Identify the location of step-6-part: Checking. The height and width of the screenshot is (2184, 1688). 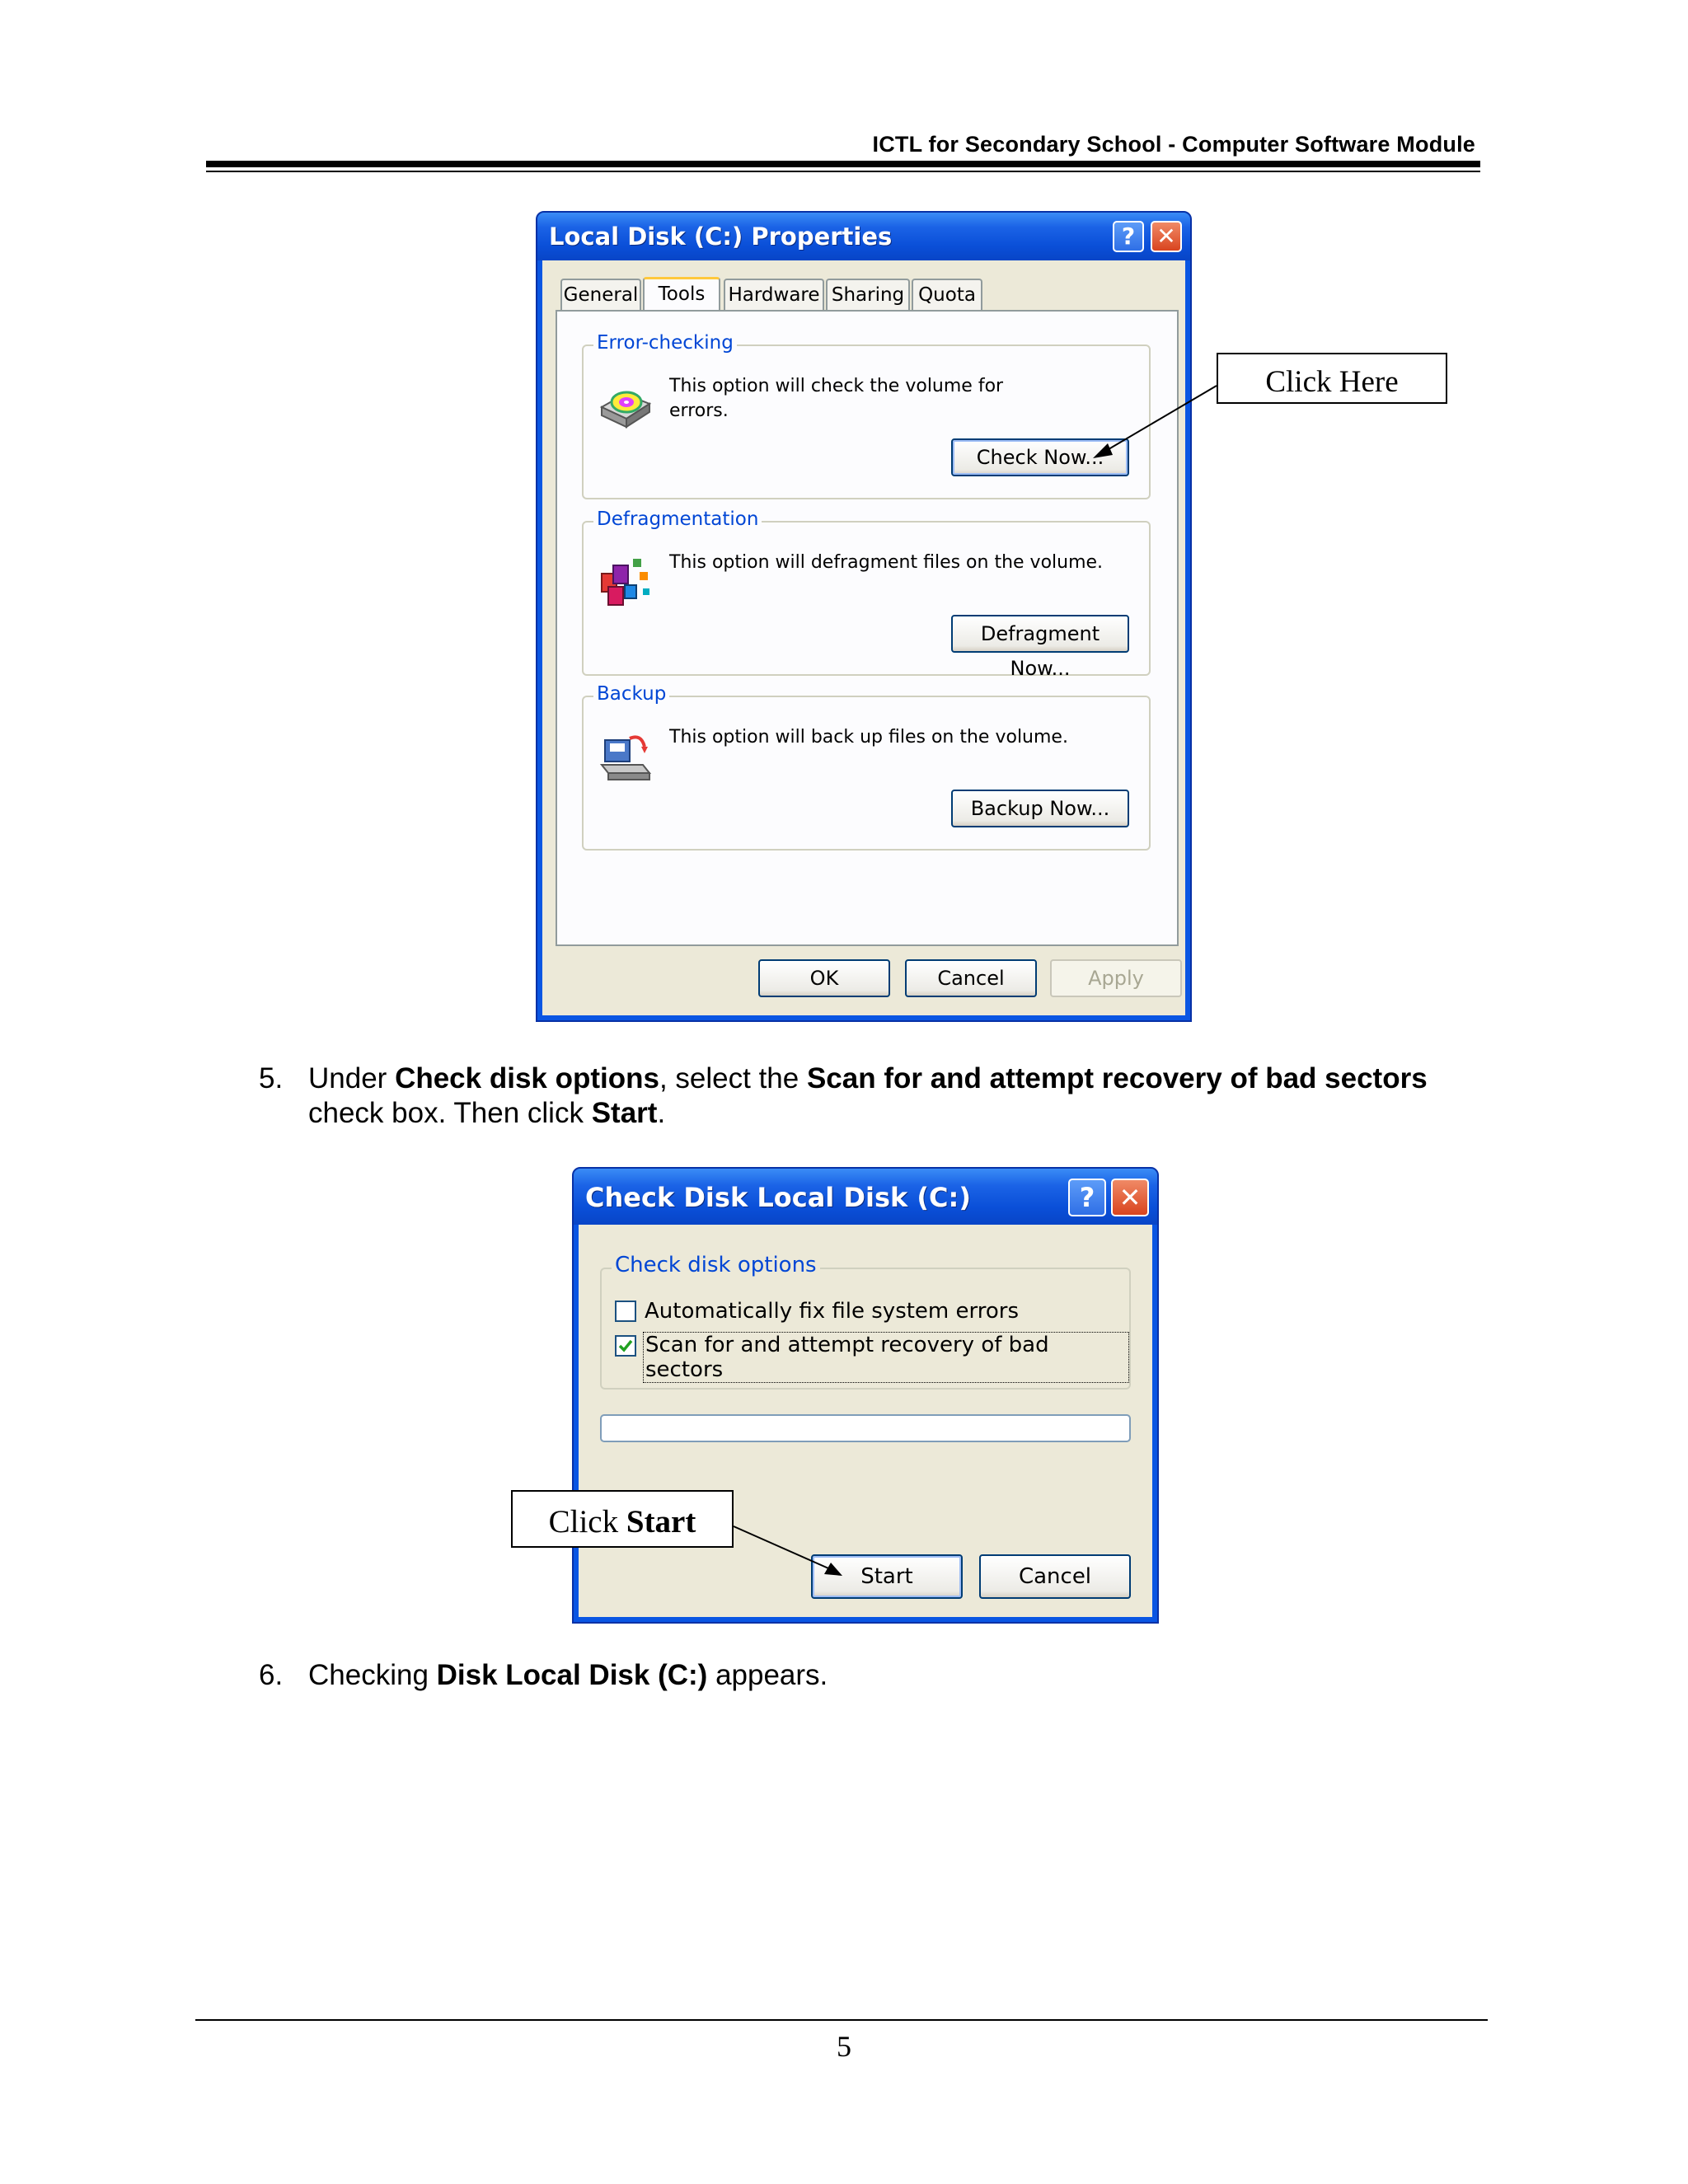
(372, 1675).